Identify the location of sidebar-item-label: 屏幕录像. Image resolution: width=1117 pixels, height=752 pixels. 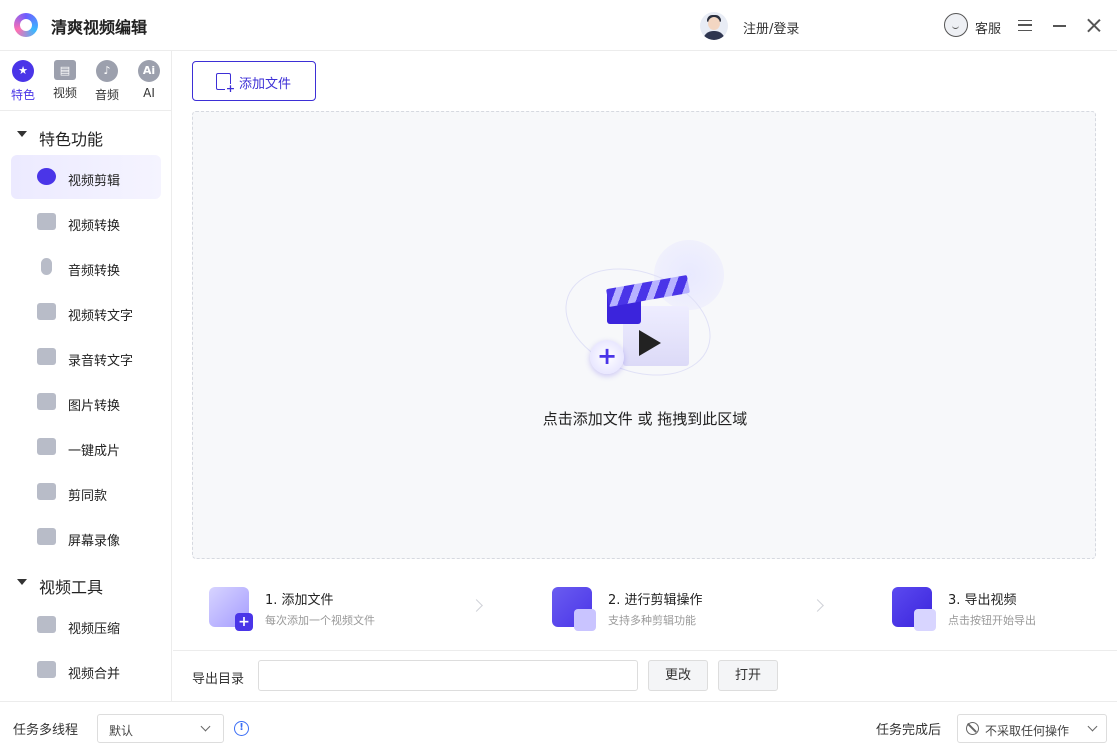
(94, 541).